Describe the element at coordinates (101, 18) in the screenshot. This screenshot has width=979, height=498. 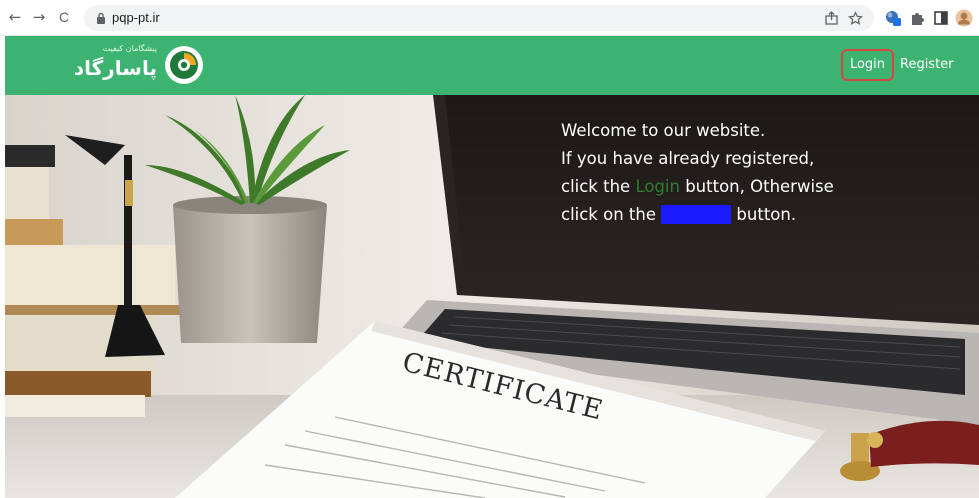
I see `lock-icon` at that location.